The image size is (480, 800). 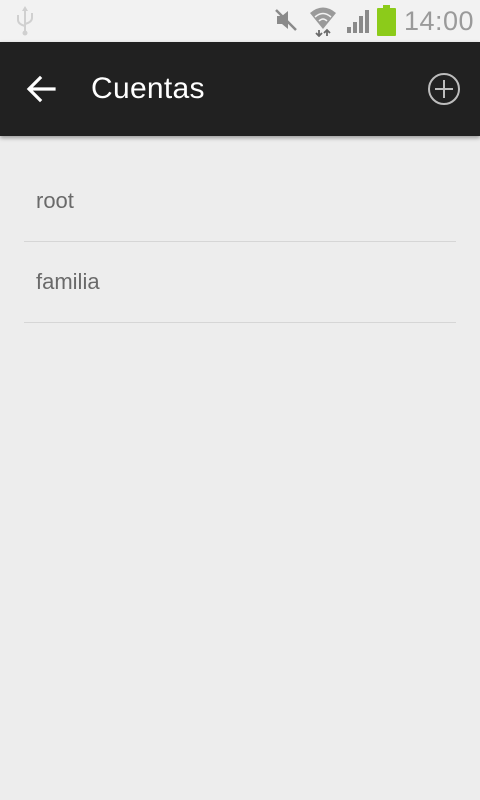 I want to click on add-circle-icon, so click(x=444, y=89).